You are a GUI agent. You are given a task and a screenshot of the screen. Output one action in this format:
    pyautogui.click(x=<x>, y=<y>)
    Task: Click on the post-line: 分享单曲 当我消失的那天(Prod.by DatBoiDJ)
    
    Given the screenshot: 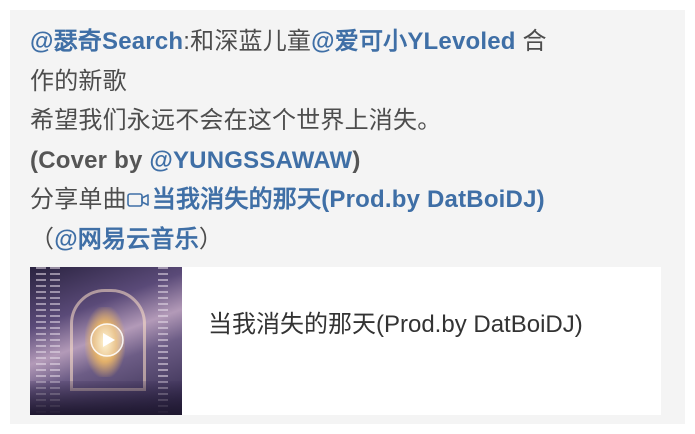 What is the action you would take?
    pyautogui.click(x=347, y=200)
    